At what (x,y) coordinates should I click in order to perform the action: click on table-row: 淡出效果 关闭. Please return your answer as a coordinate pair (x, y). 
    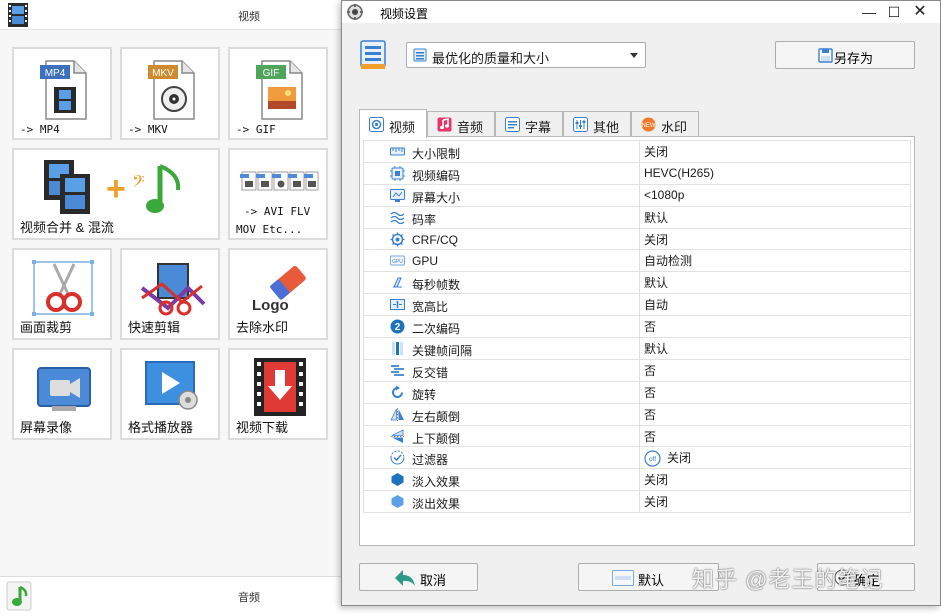
    Looking at the image, I should click on (637, 502).